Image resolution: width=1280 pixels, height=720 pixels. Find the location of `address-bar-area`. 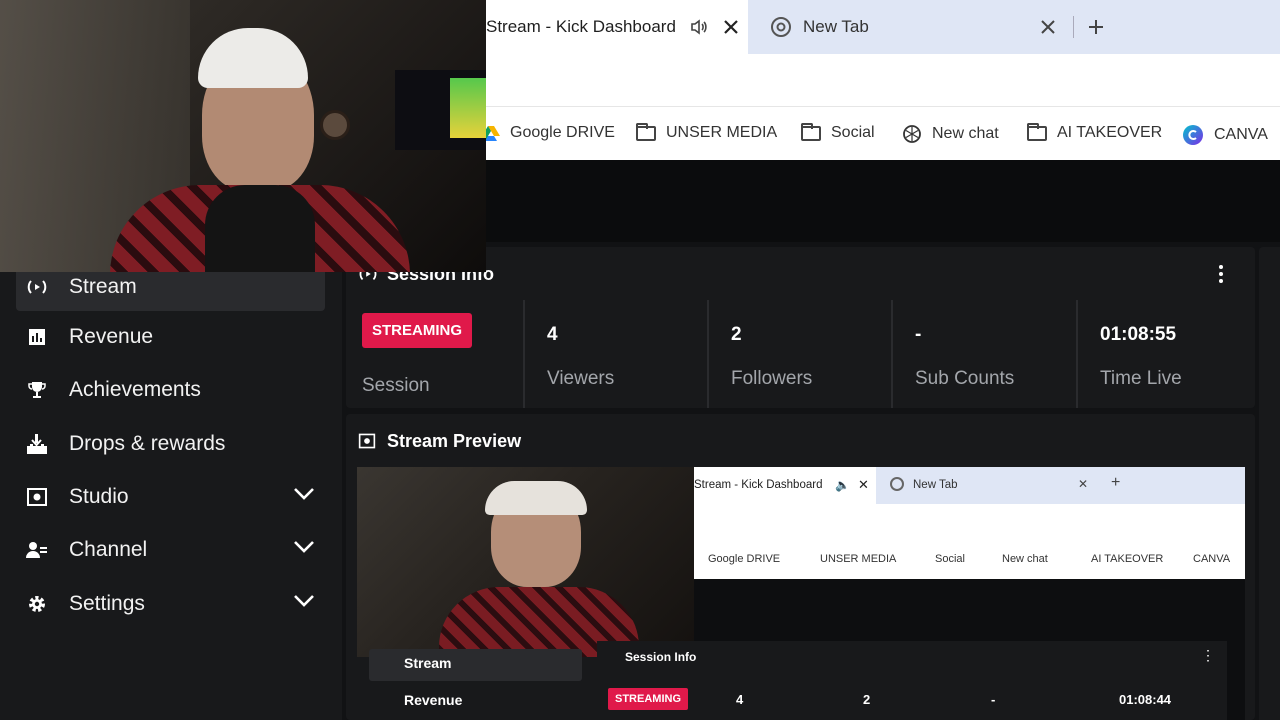

address-bar-area is located at coordinates (883, 80).